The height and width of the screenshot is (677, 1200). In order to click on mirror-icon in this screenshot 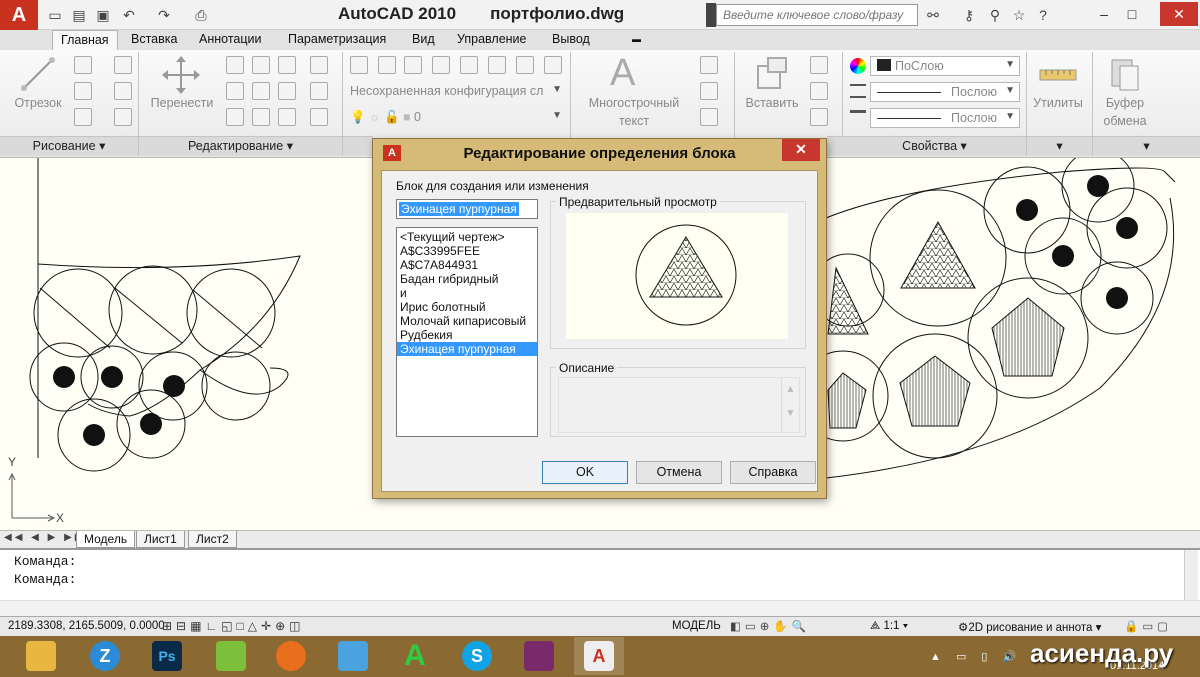, I will do `click(287, 91)`.